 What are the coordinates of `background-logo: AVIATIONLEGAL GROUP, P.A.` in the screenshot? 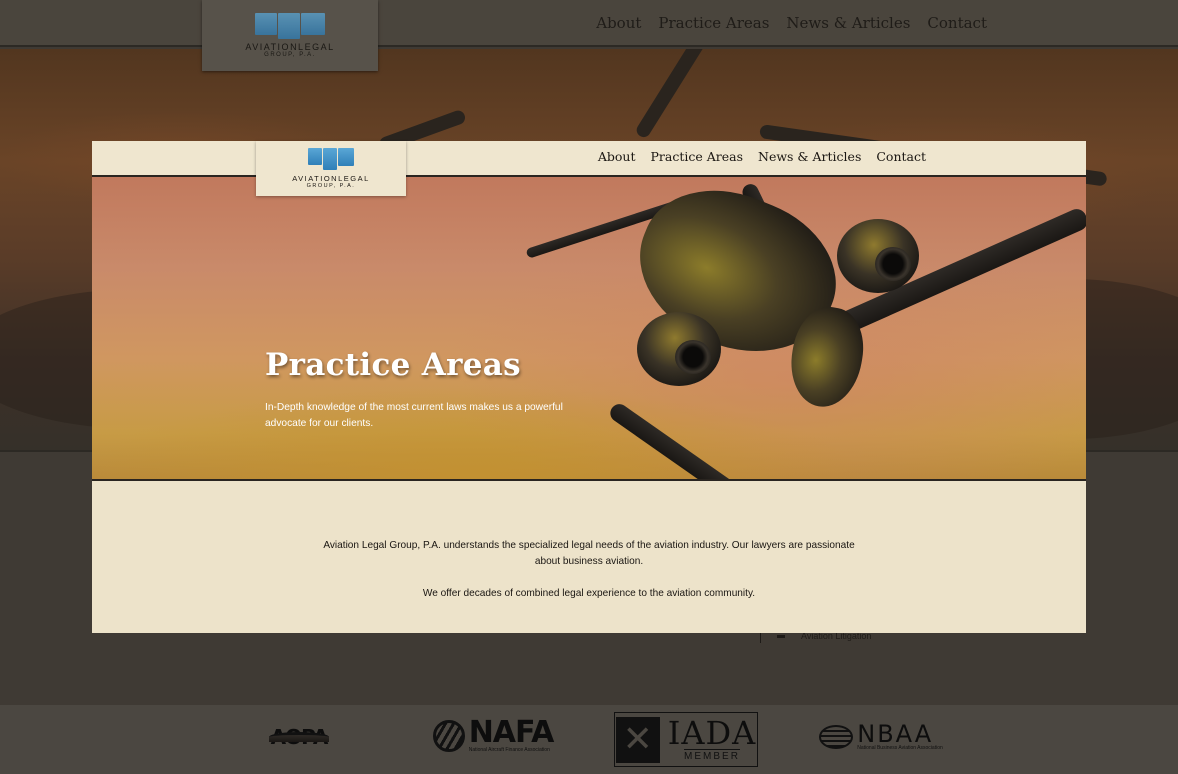 It's located at (290, 35).